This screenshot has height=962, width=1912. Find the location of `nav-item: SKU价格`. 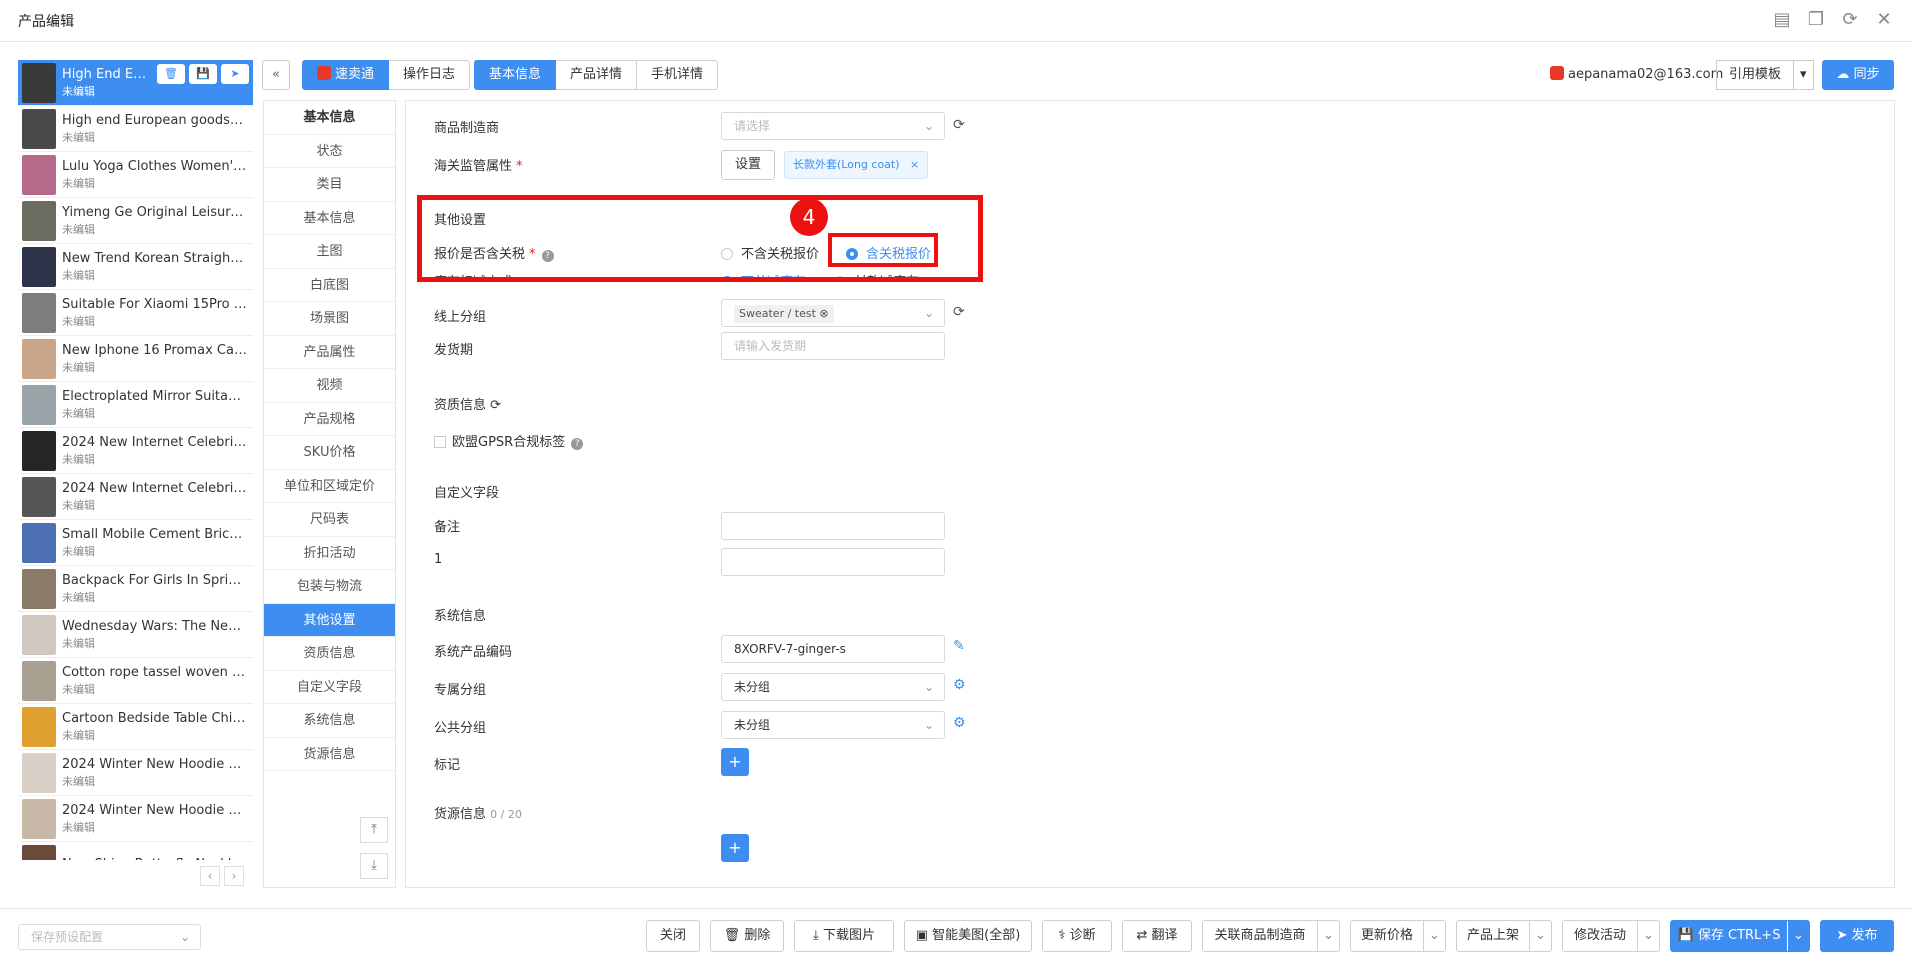

nav-item: SKU价格 is located at coordinates (329, 453).